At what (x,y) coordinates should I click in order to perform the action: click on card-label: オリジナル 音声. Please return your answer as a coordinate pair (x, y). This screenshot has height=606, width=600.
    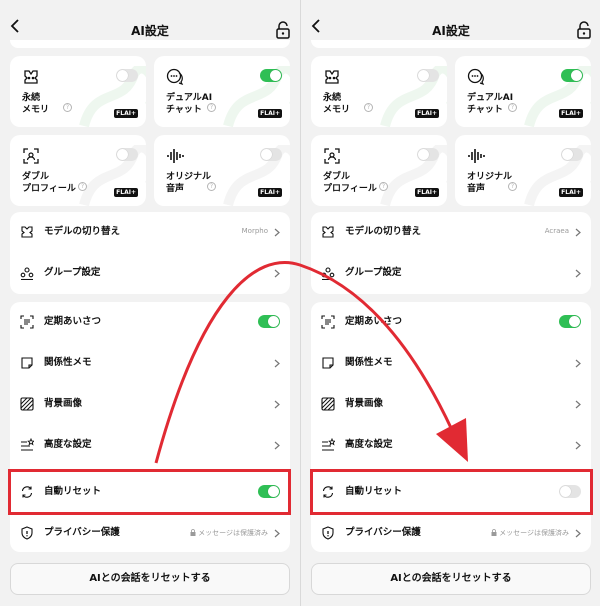
    Looking at the image, I should click on (490, 183).